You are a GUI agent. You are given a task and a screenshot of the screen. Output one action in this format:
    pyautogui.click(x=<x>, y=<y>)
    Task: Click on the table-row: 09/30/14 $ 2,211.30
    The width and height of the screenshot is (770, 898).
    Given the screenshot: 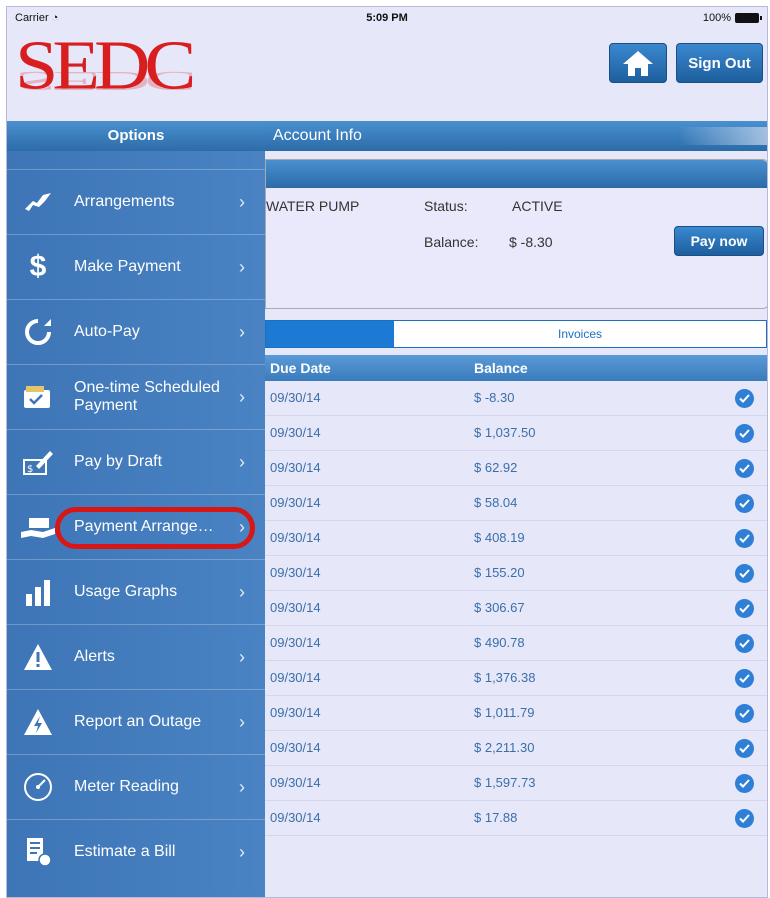 What is the action you would take?
    pyautogui.click(x=516, y=748)
    